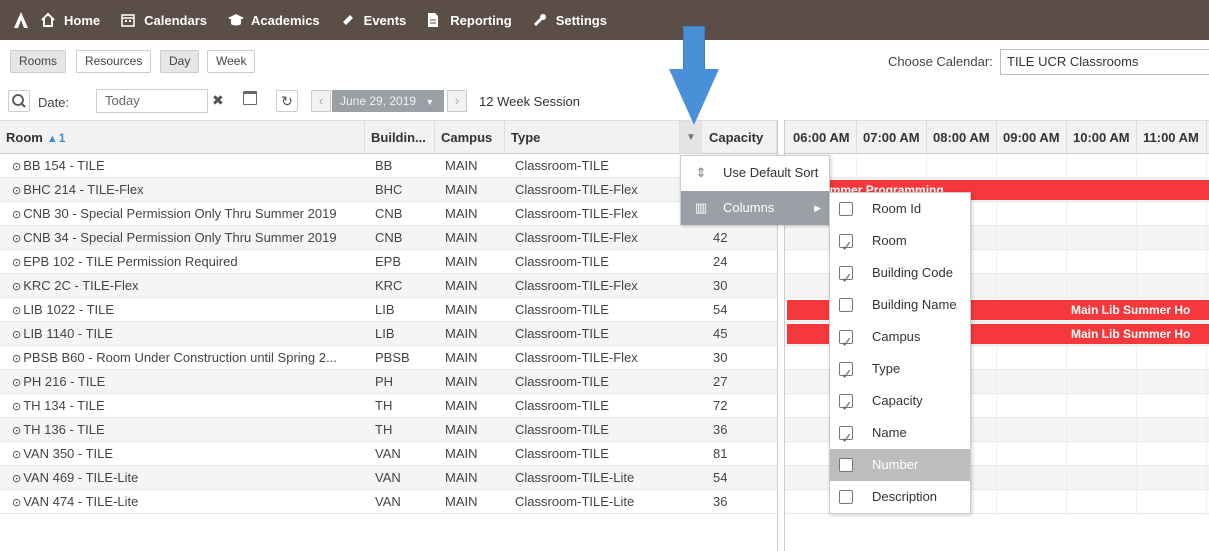  Describe the element at coordinates (470, 137) in the screenshot. I see `column-header-campus: Campus` at that location.